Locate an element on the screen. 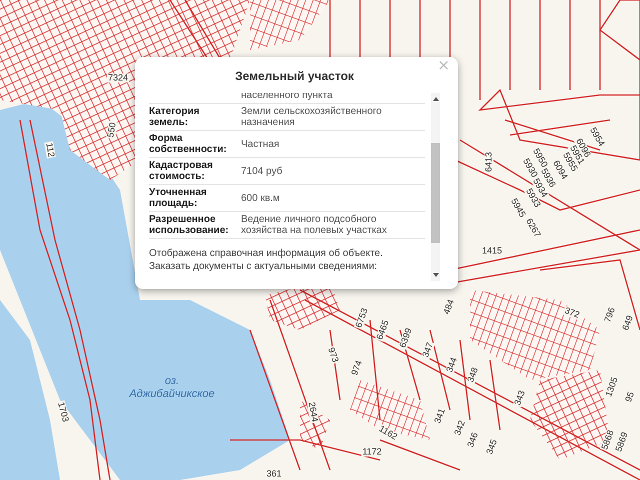  field-label: Категория земель: is located at coordinates (174, 117).